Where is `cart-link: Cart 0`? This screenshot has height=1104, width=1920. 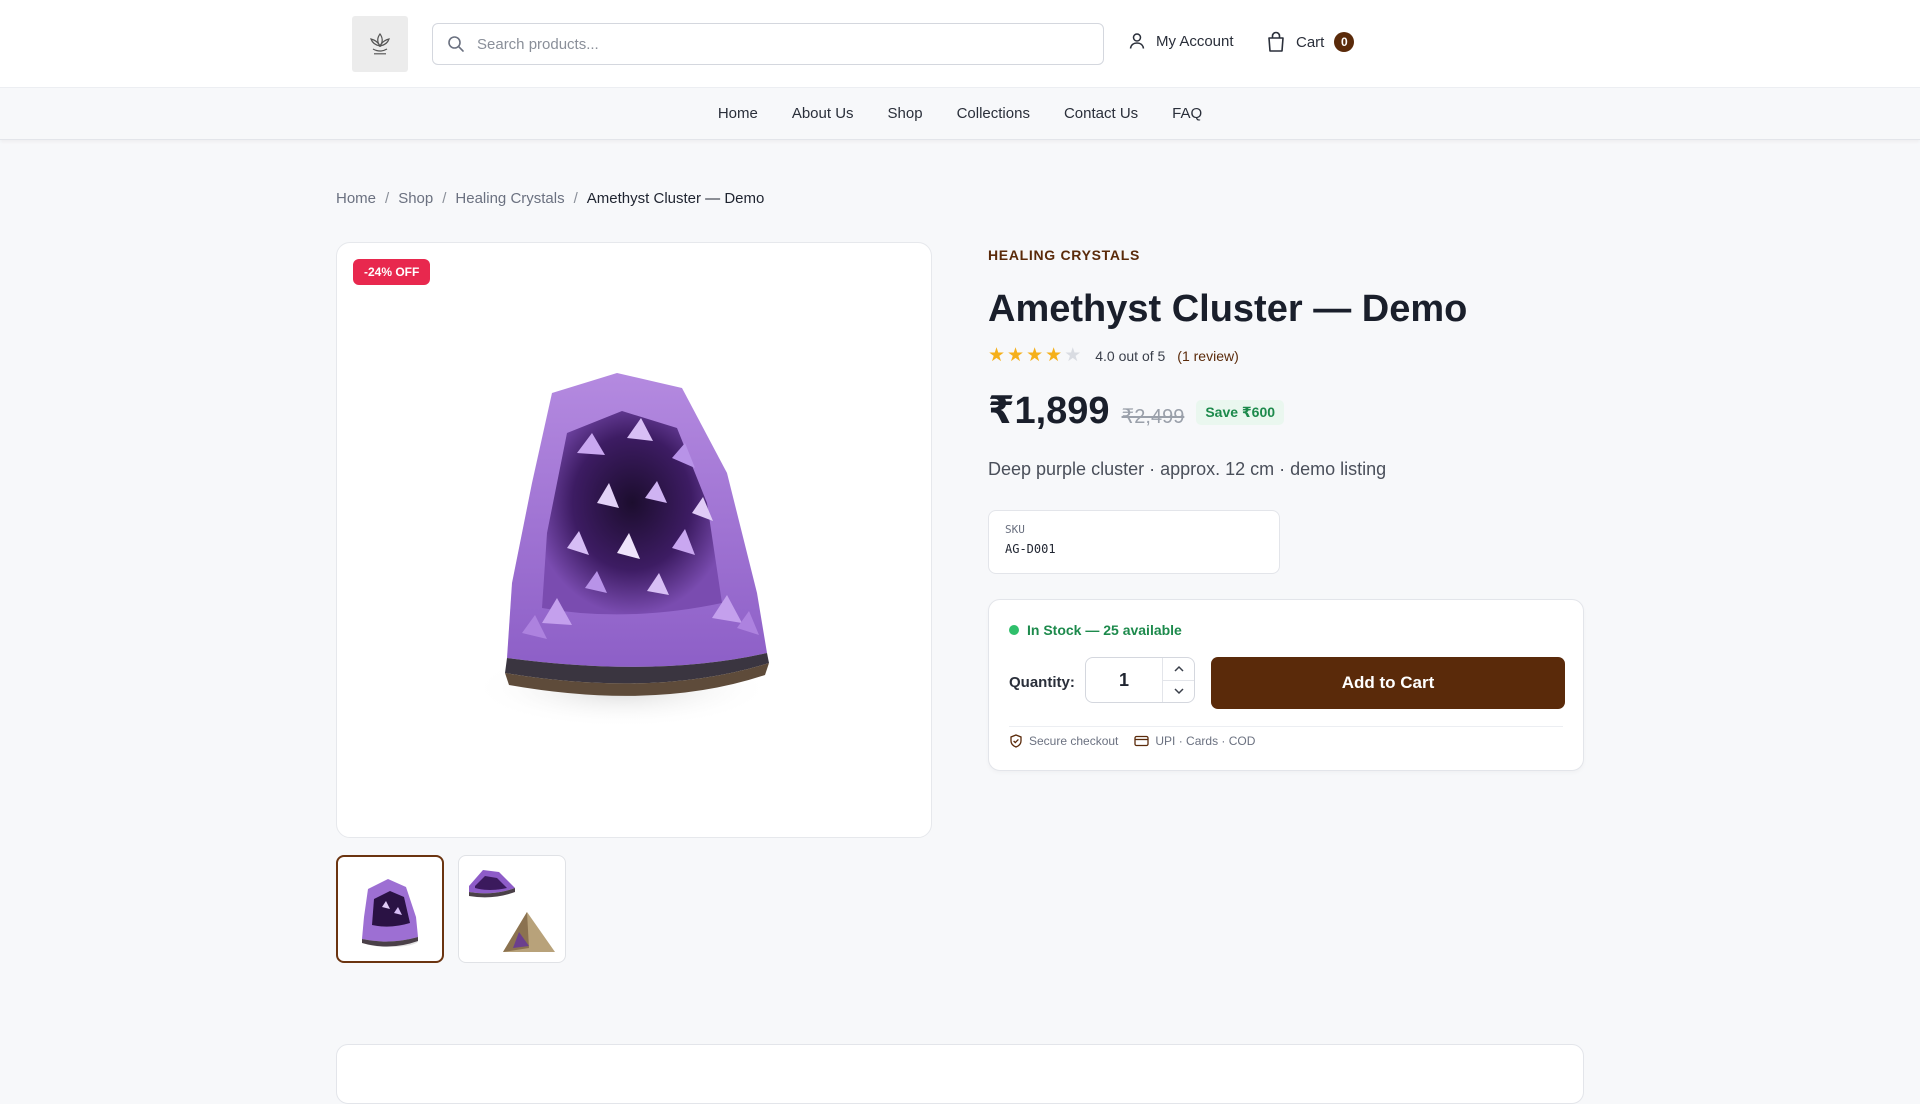 cart-link: Cart 0 is located at coordinates (1310, 42).